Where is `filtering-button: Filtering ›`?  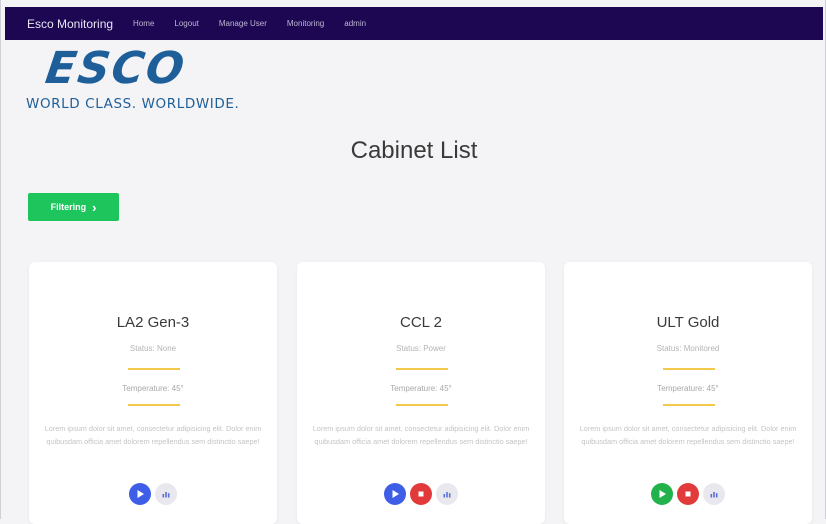
filtering-button: Filtering › is located at coordinates (73, 207).